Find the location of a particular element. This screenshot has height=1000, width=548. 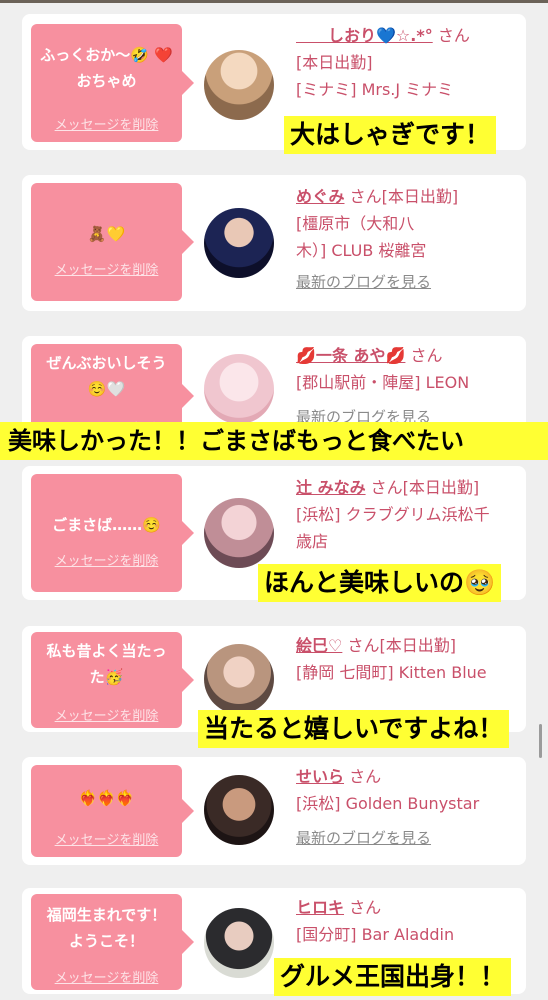

cast-info: しおり💙☆.*° さん [本日出勤] [ミナミ] Mrs.J ミナミ is located at coordinates (409, 62).